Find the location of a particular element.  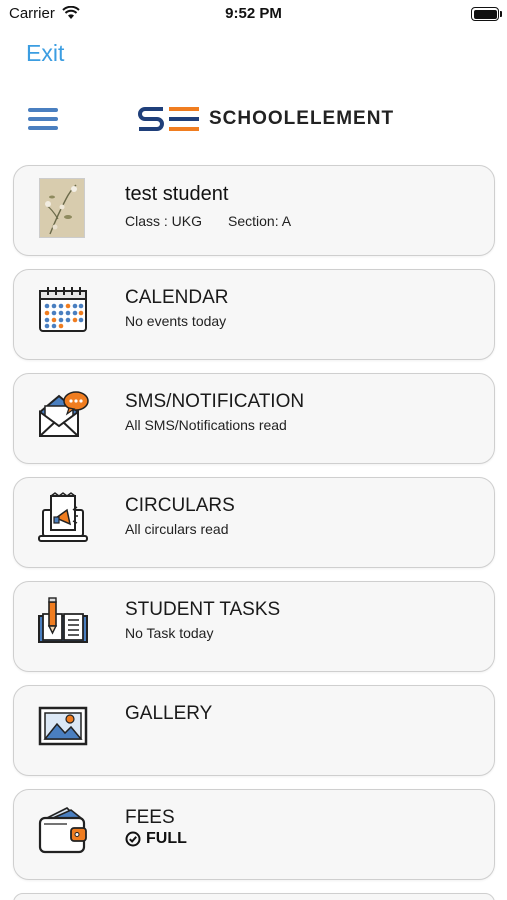

calendar-card: CALENDAR No events today is located at coordinates (254, 314).